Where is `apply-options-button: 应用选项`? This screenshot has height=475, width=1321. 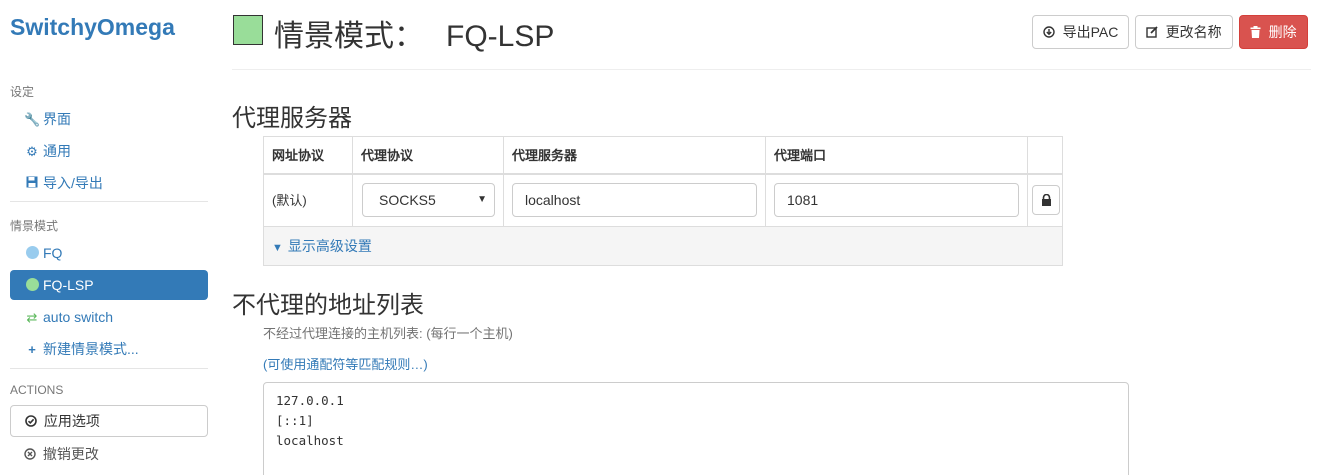 apply-options-button: 应用选项 is located at coordinates (109, 421).